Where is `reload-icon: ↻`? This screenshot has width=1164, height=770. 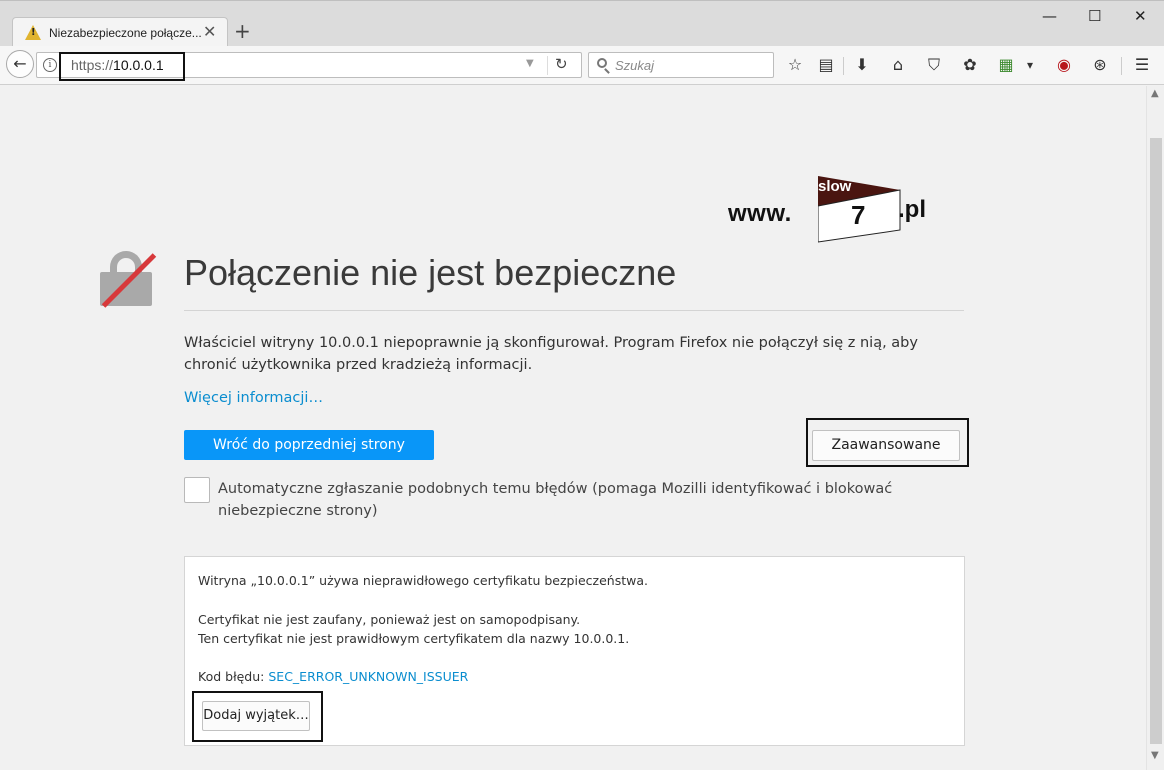 reload-icon: ↻ is located at coordinates (561, 64).